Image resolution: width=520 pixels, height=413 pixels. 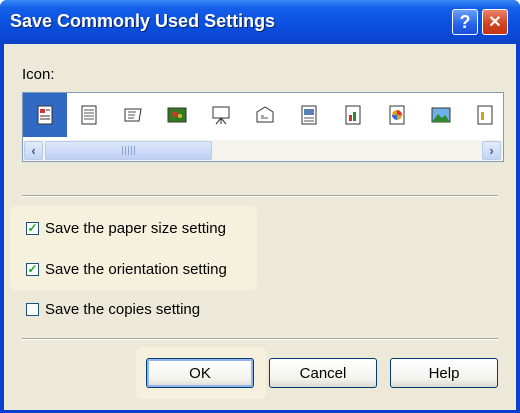 What do you see at coordinates (260, 196) in the screenshot?
I see `divider-top` at bounding box center [260, 196].